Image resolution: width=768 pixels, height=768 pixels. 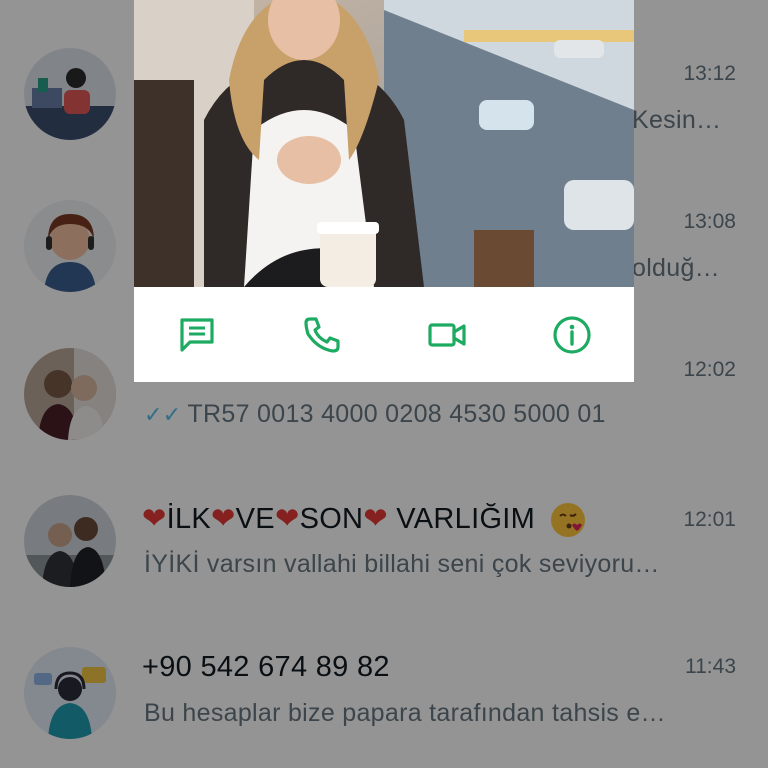 I want to click on video-call-button, so click(x=447, y=335).